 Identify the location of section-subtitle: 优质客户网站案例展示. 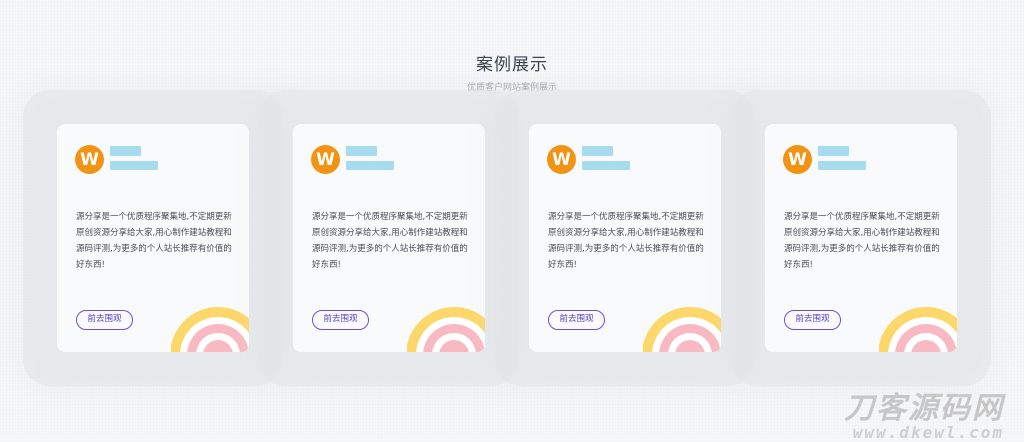
(511, 88).